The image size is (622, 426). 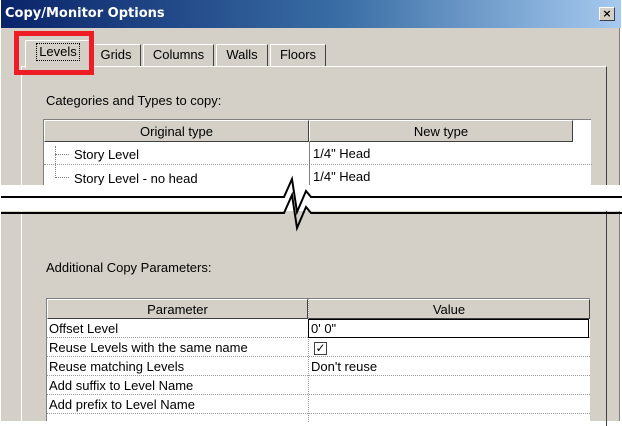 I want to click on table-row: Reuse matching Levels Don't reuse, so click(x=318, y=366).